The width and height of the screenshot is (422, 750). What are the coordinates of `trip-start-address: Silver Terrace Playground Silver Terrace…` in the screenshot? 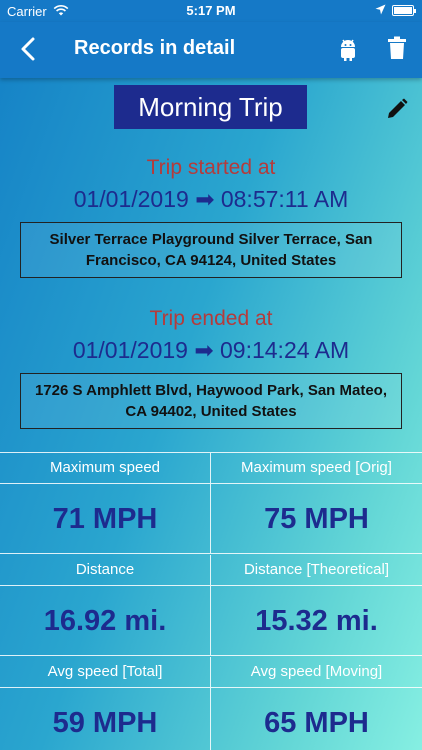 It's located at (211, 250).